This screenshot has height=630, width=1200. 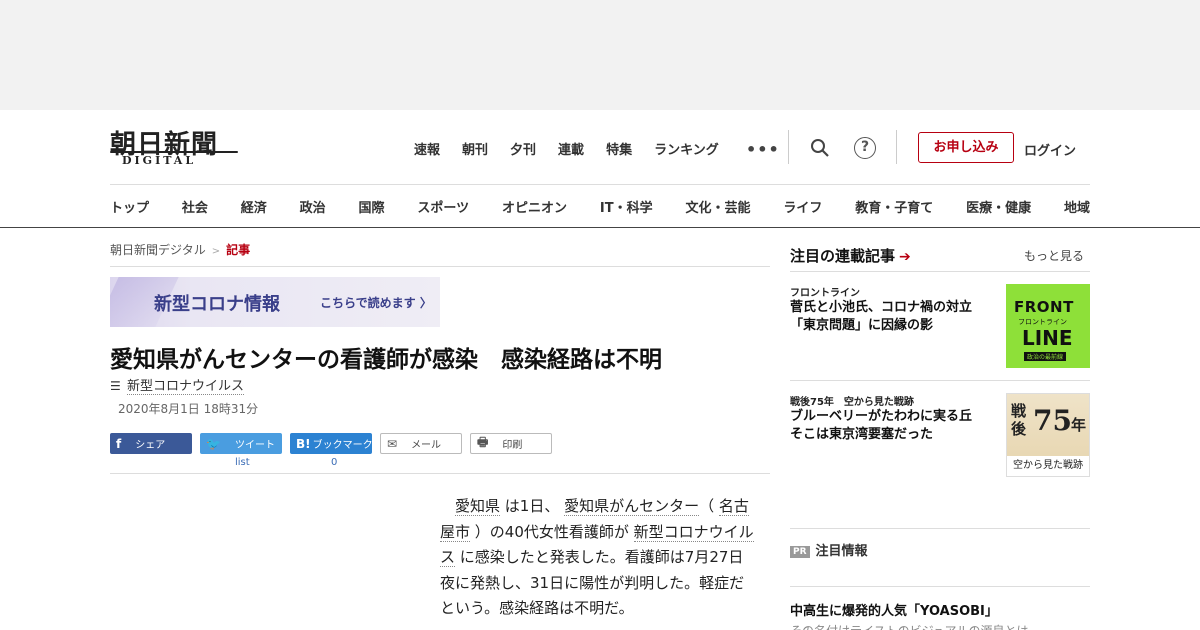 I want to click on thumb-tag: 政治の最前線, so click(x=1045, y=356).